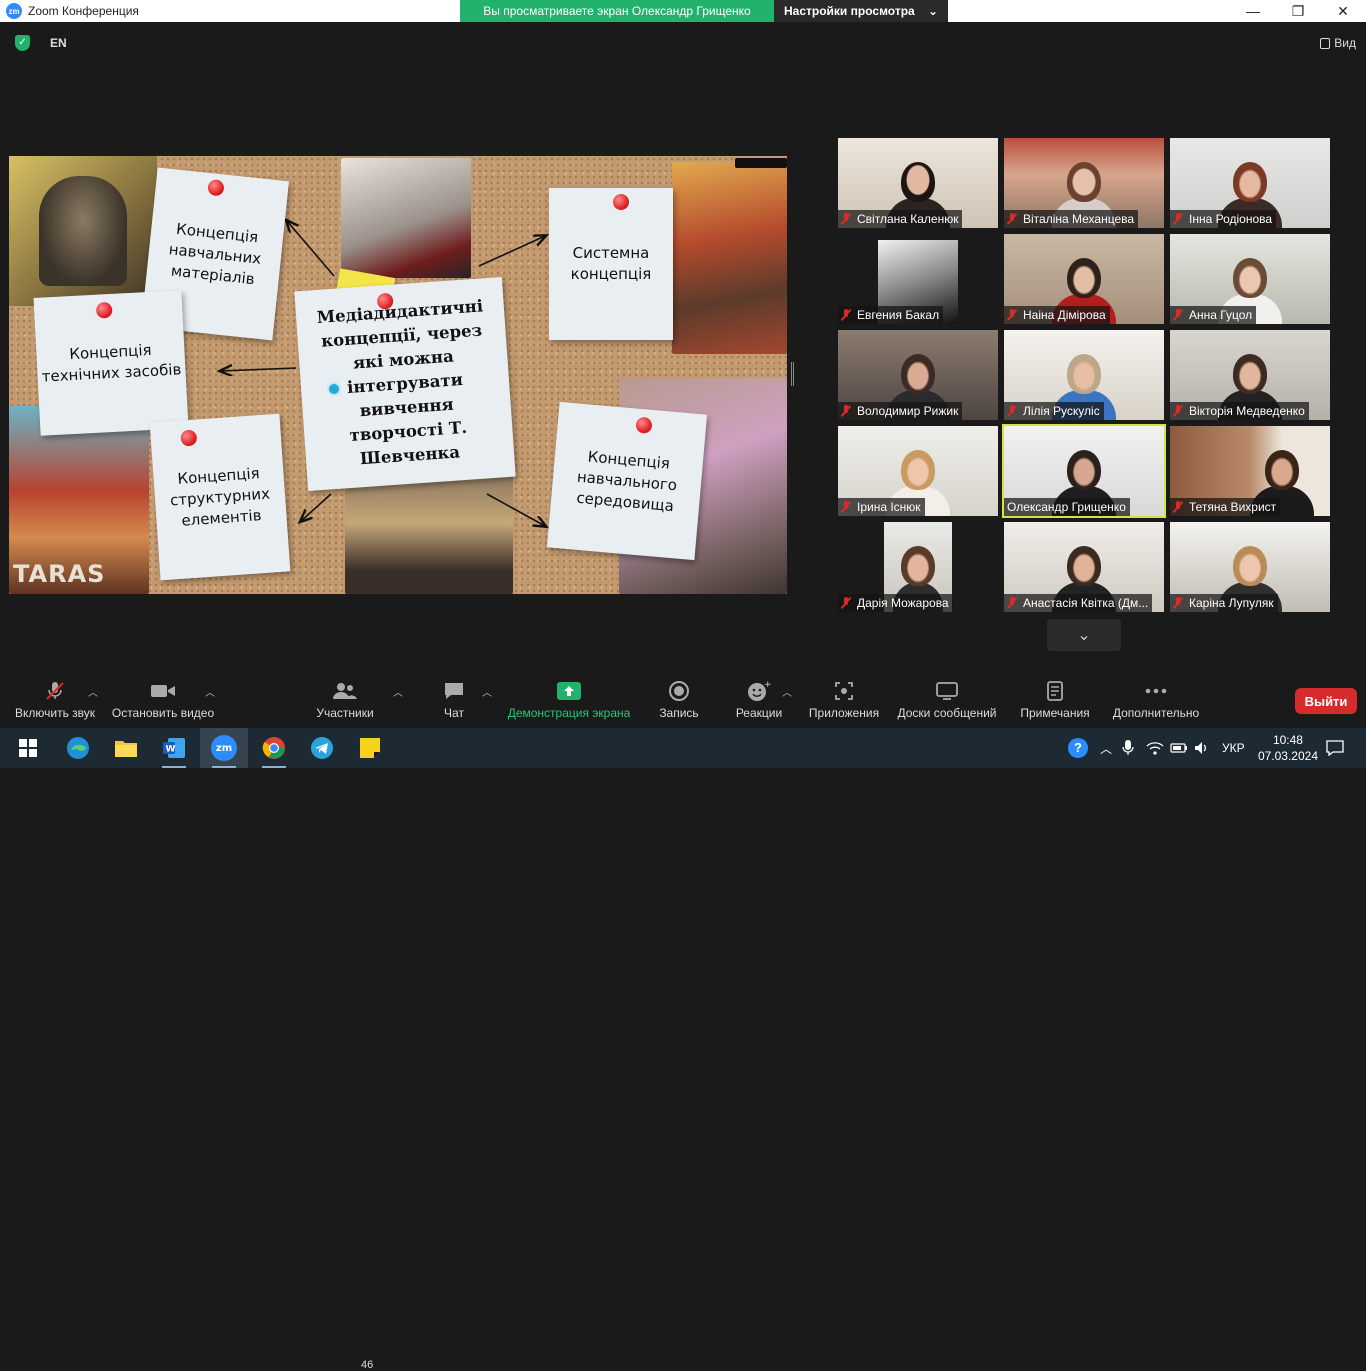 The height and width of the screenshot is (1371, 1366). I want to click on participant-name: Володимир Рижик, so click(908, 411).